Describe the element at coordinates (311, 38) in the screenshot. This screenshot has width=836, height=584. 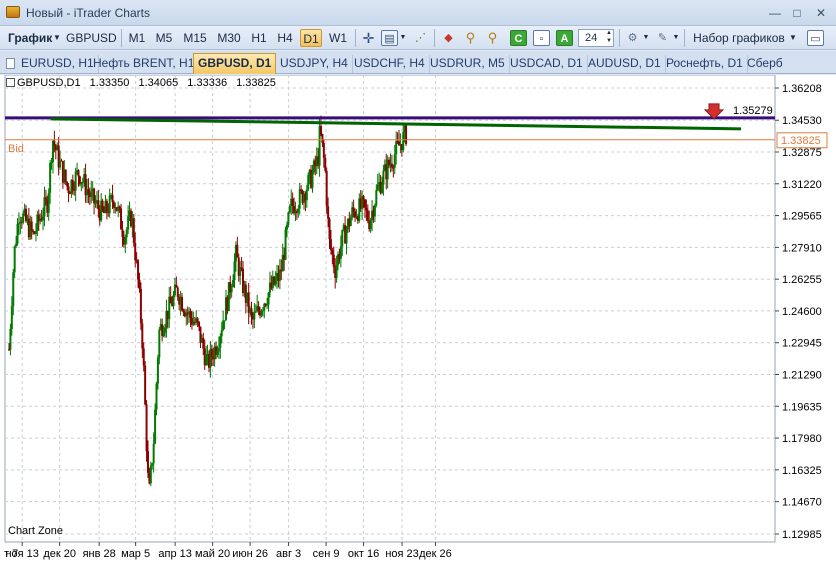
I see `timeframe-d1: D1` at that location.